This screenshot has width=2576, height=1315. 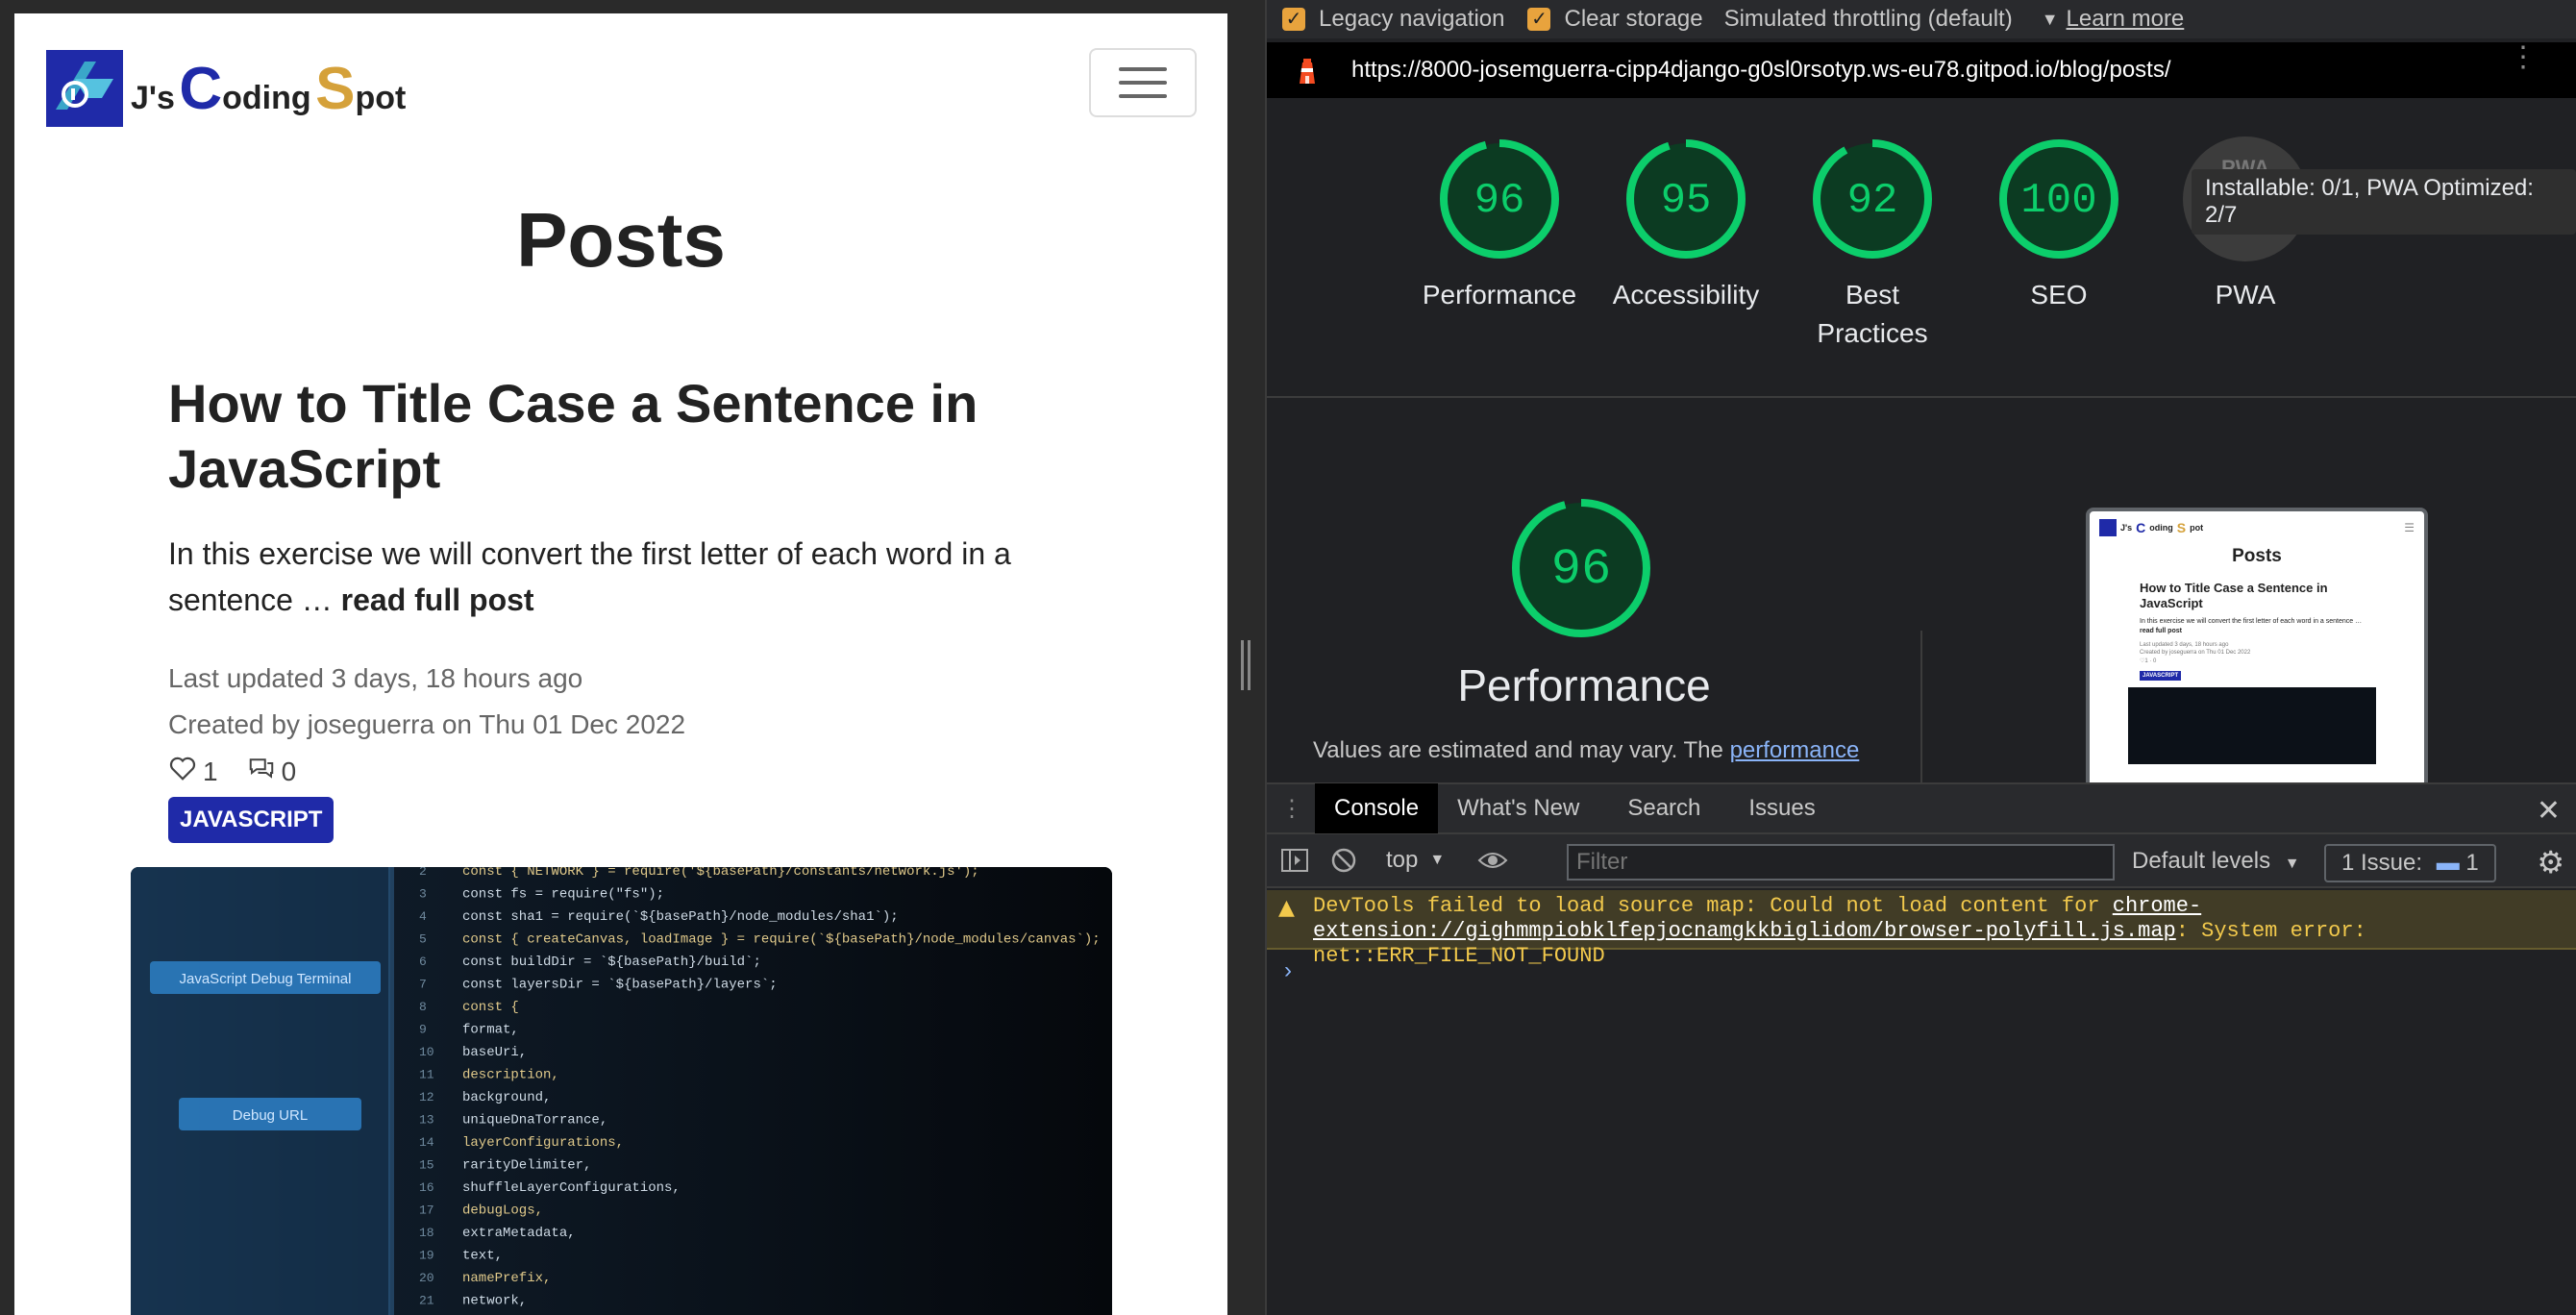 What do you see at coordinates (1868, 19) in the screenshot?
I see `throttling-label: Simulated throttling (default)` at bounding box center [1868, 19].